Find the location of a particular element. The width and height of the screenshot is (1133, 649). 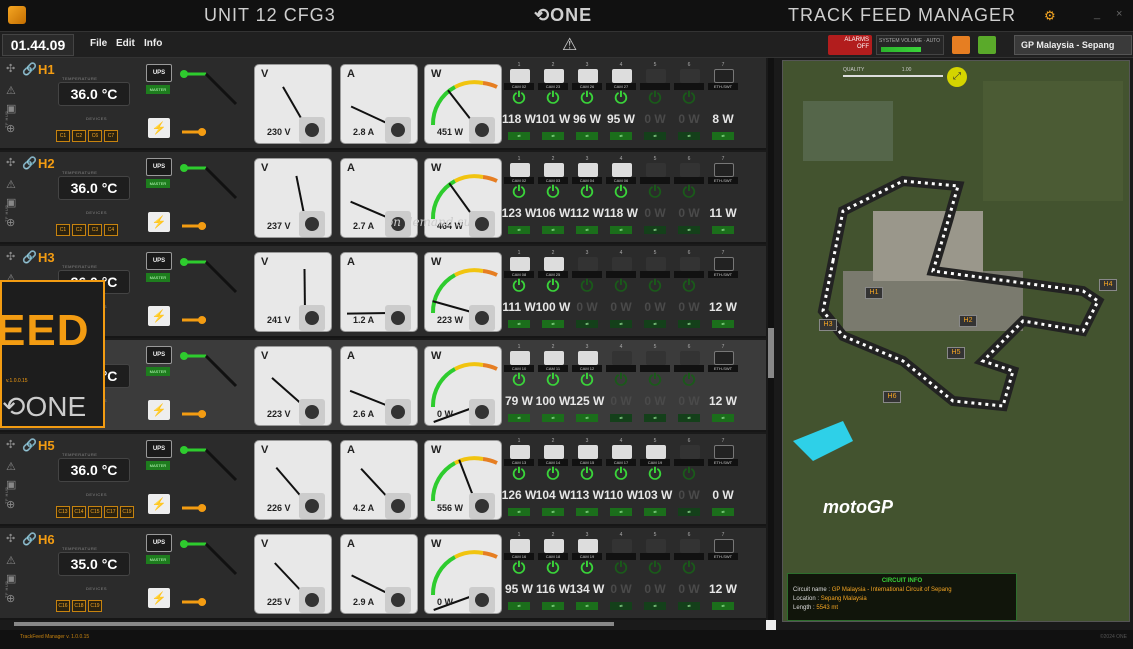

channel-4: 4 CAM 06 ⏻ 118 W ⇄ is located at coordinates (621, 198).